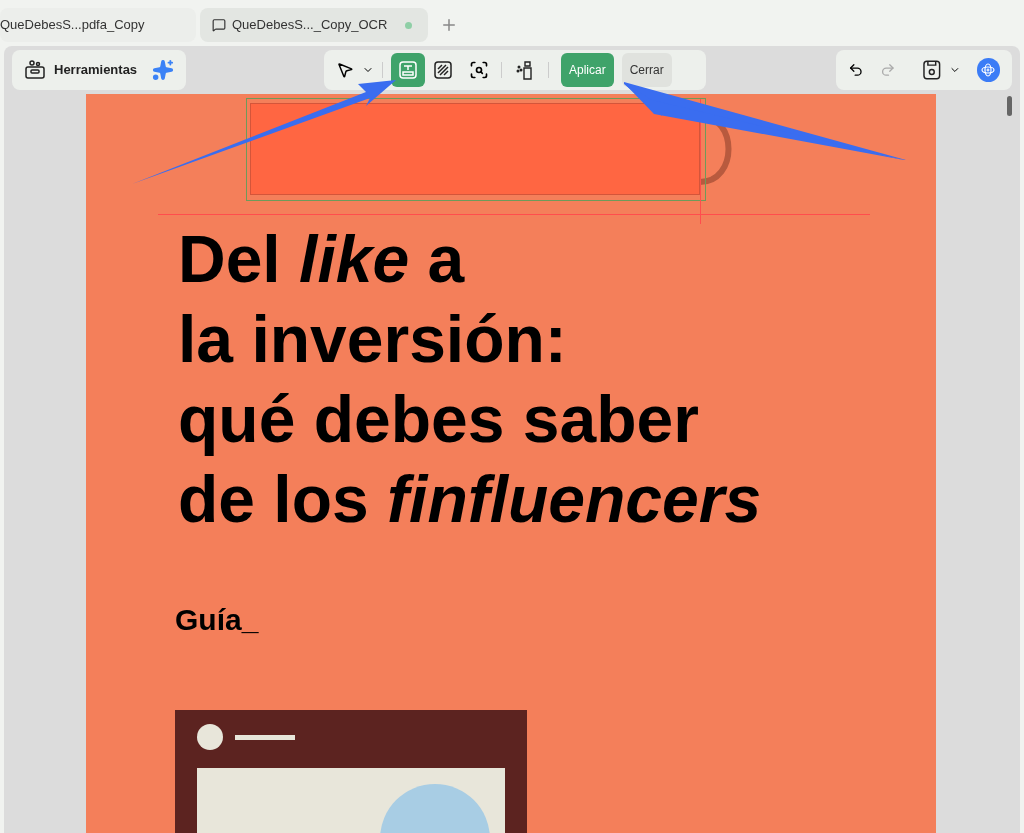 This screenshot has height=833, width=1024. I want to click on assistant-icon, so click(988, 70).